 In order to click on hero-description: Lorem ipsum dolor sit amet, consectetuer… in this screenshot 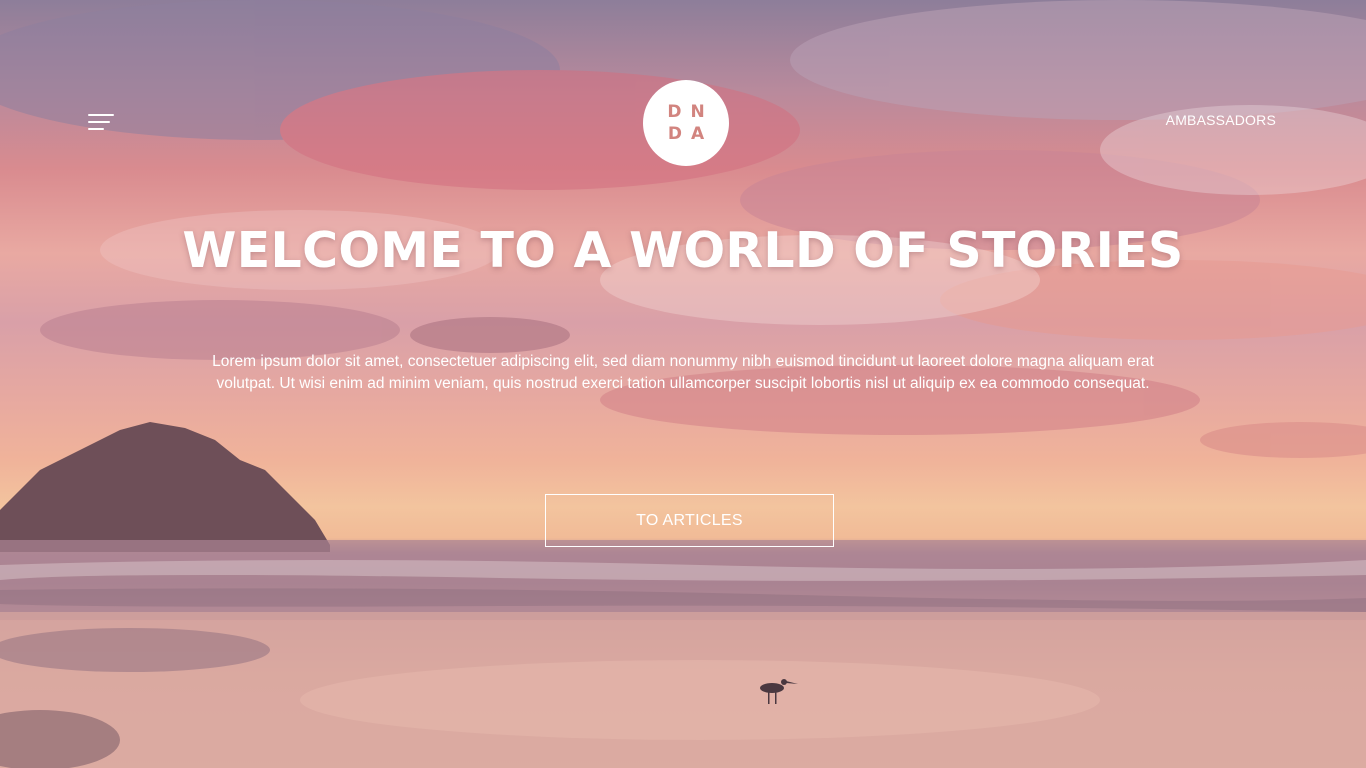, I will do `click(683, 372)`.